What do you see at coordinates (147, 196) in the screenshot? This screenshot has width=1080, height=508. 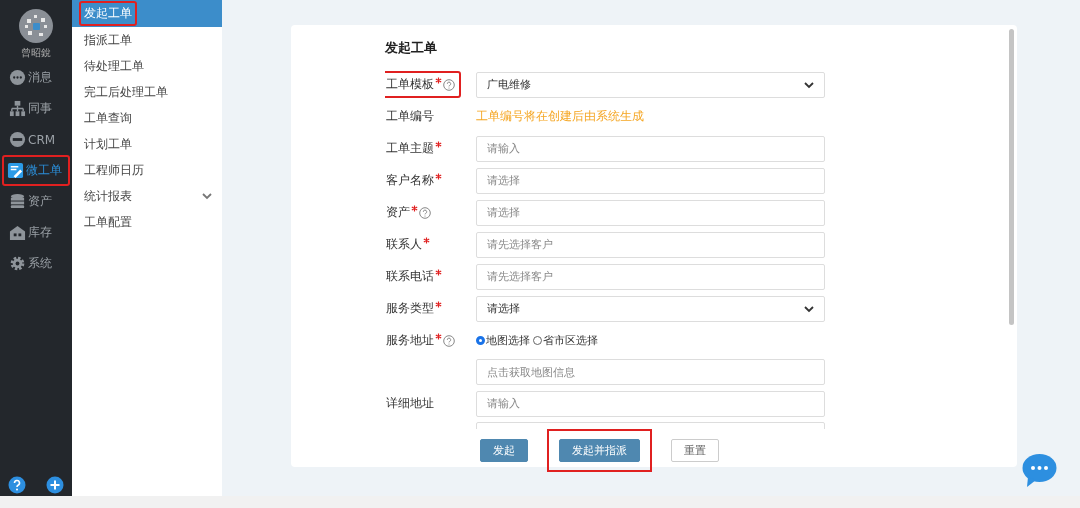 I see `menu-item: 统计报表` at bounding box center [147, 196].